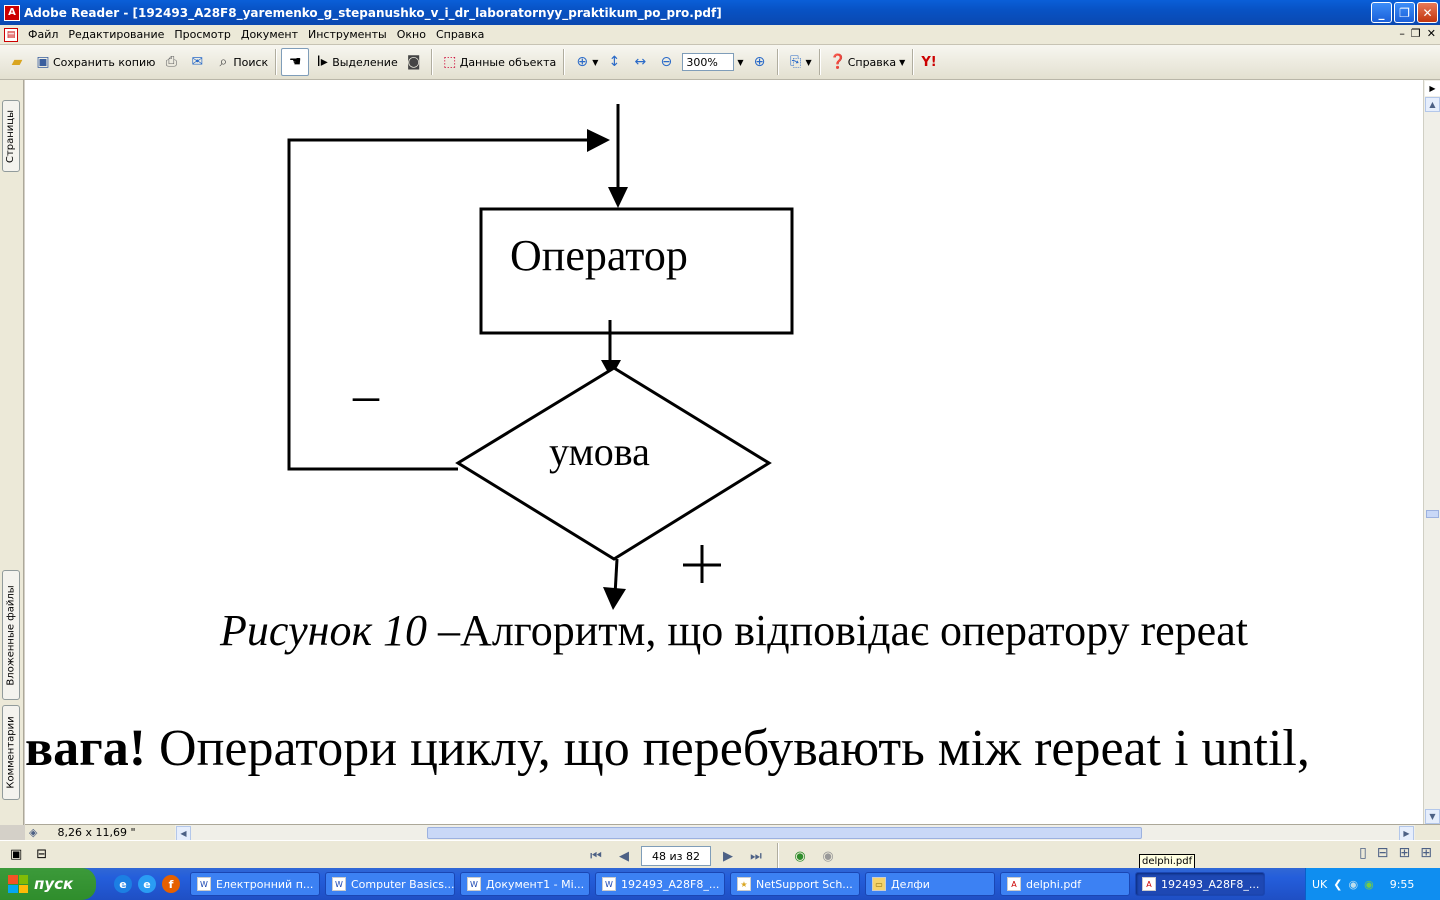 The height and width of the screenshot is (900, 1440). What do you see at coordinates (183, 833) in the screenshot?
I see `scroll-left-arrow-icon: ◀` at bounding box center [183, 833].